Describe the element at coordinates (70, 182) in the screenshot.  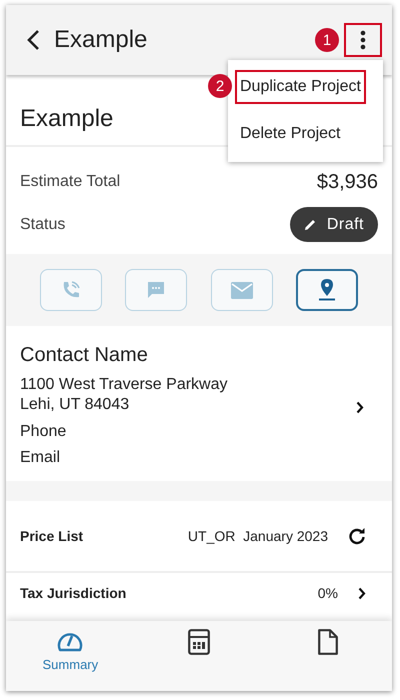
I see `field-label: Estimate Total` at that location.